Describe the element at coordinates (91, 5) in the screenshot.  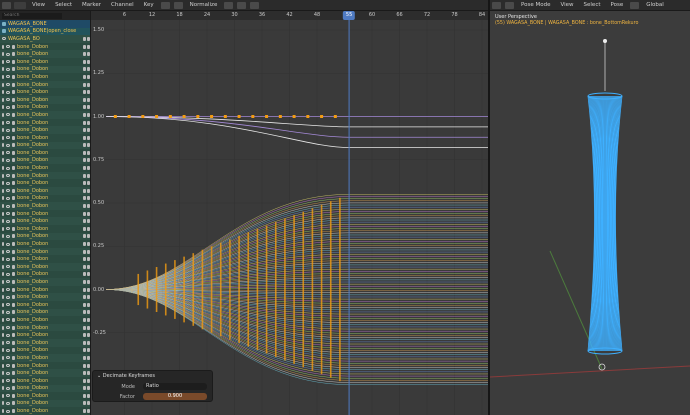
I see `menu-marker: Marker` at that location.